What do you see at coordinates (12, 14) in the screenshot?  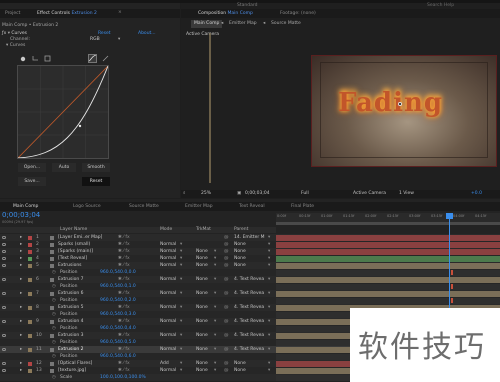 I see `tab-project: Project` at bounding box center [12, 14].